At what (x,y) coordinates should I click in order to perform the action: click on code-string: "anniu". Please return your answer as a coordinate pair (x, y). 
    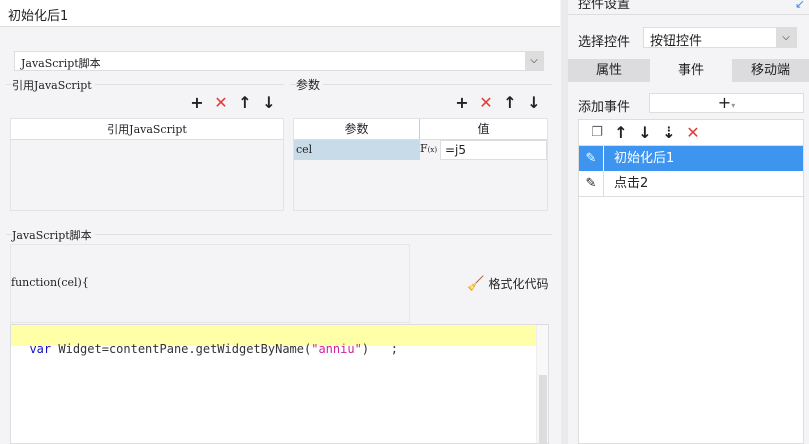
    Looking at the image, I should click on (336, 349).